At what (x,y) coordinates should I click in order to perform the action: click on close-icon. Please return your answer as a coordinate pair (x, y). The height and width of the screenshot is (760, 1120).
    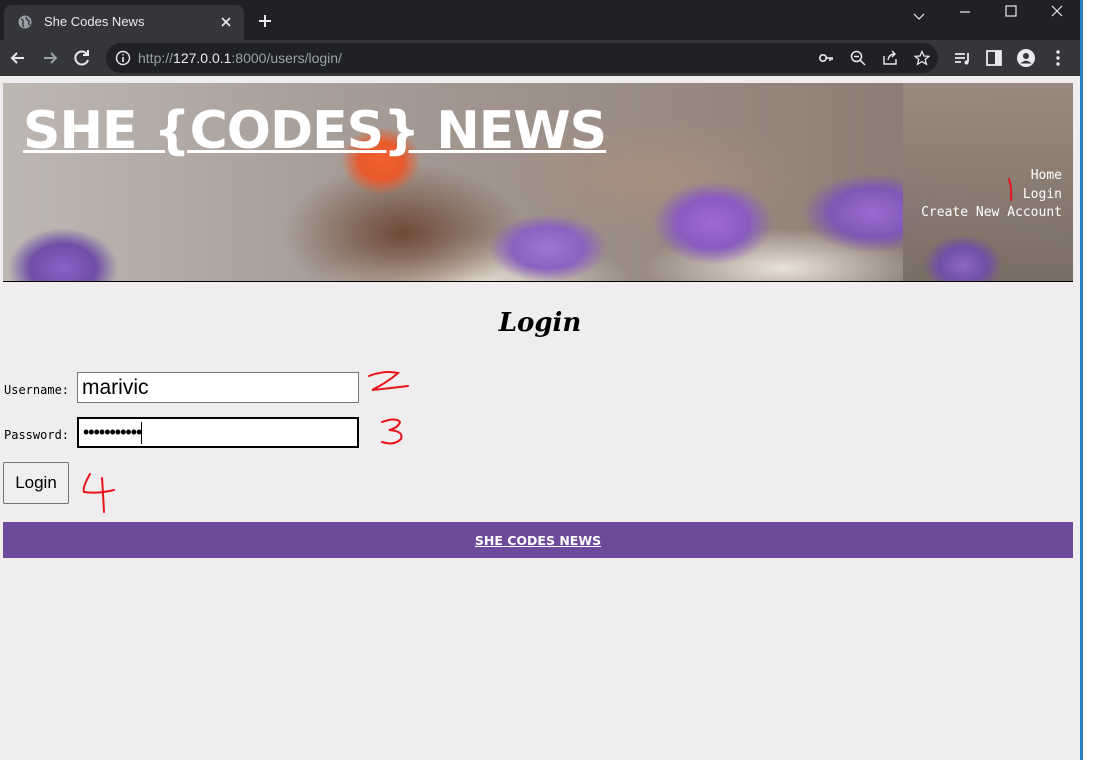
    Looking at the image, I should click on (226, 22).